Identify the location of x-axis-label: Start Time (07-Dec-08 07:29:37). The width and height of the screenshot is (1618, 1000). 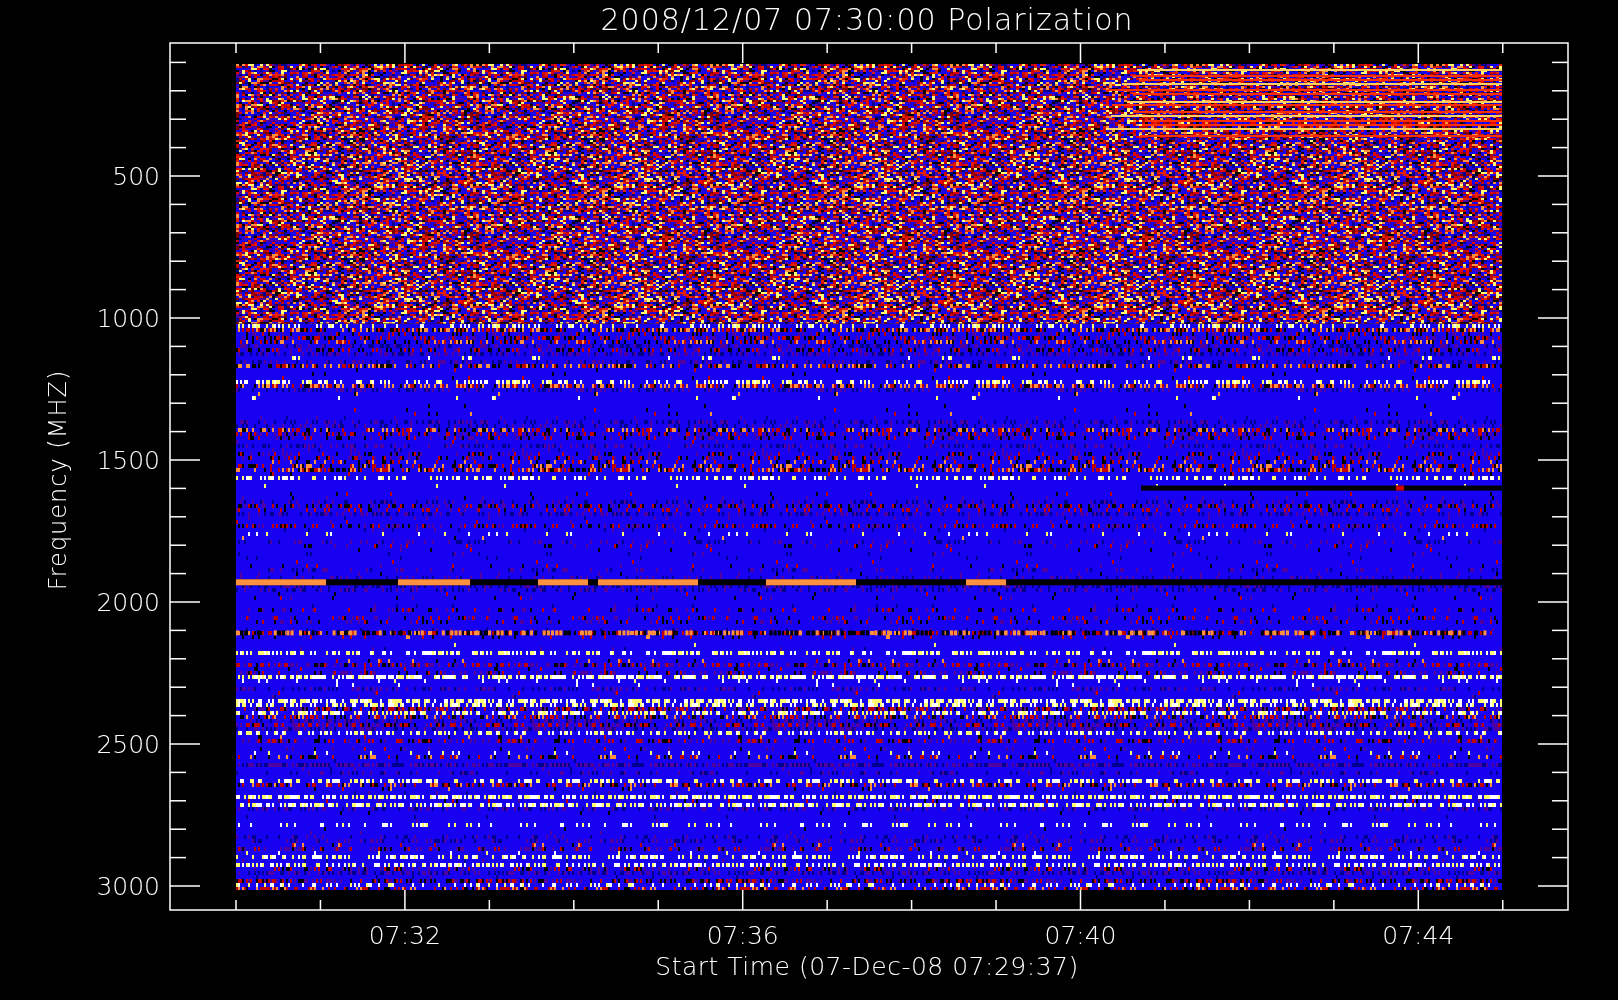
(867, 966).